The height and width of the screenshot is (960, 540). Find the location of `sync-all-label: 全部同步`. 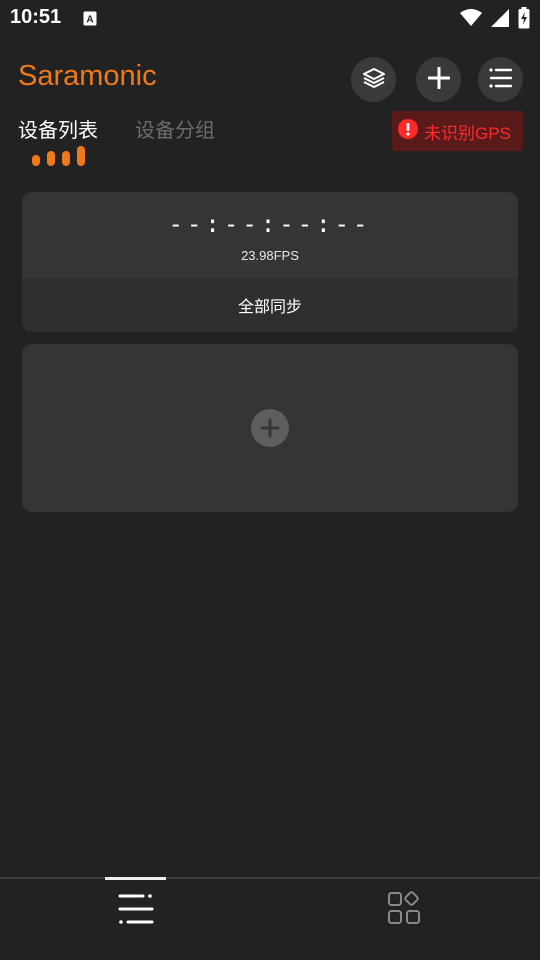

sync-all-label: 全部同步 is located at coordinates (269, 306).